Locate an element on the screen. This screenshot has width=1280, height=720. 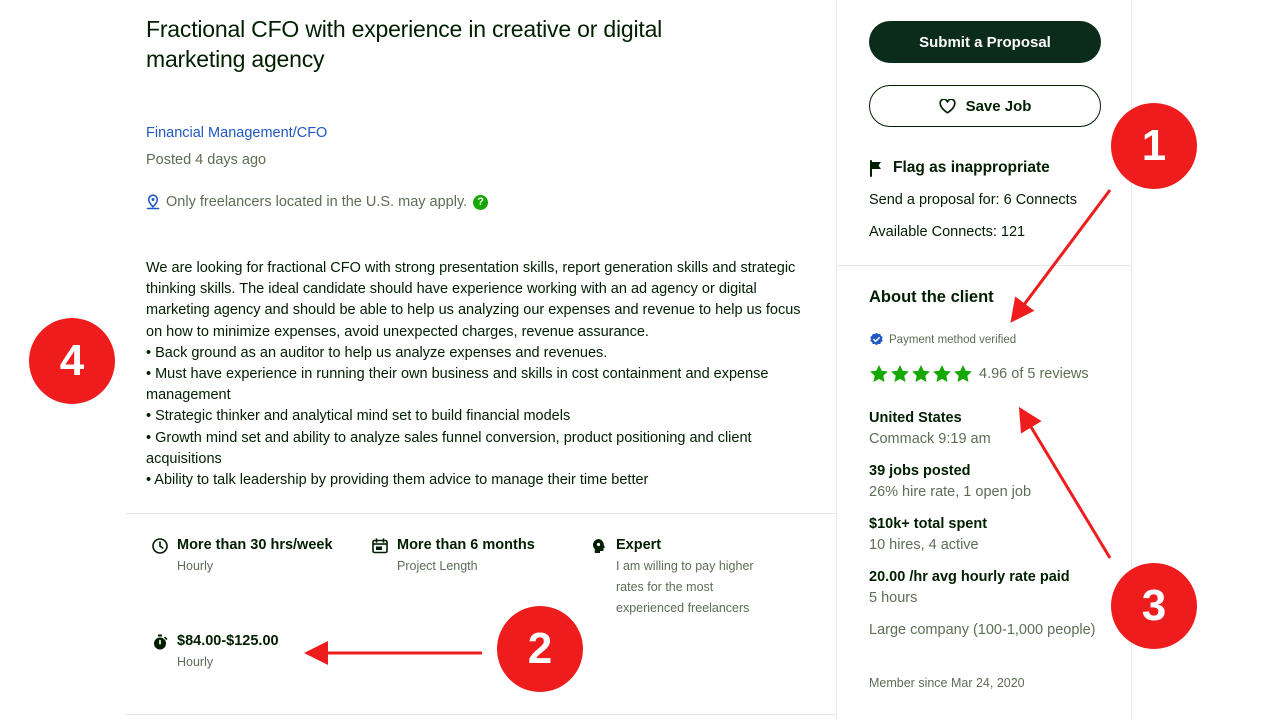
stopwatch-icon is located at coordinates (161, 642).